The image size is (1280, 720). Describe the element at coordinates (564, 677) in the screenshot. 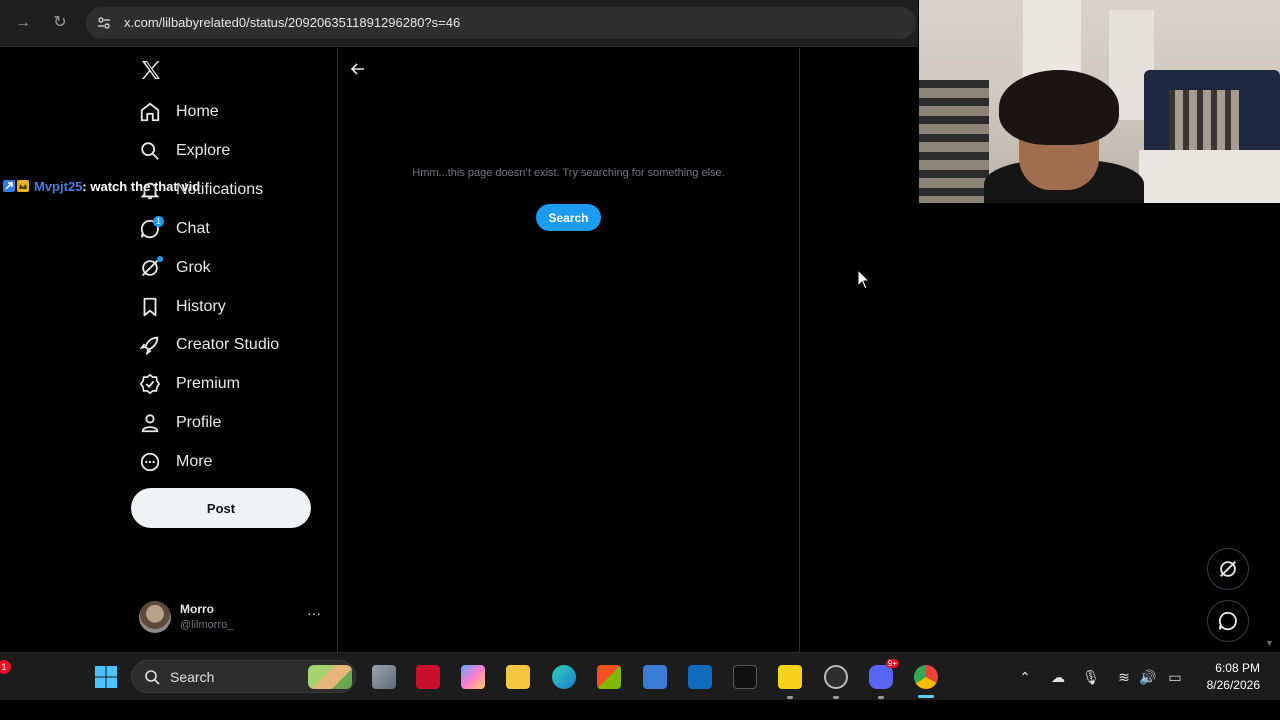

I see `edge-icon` at that location.